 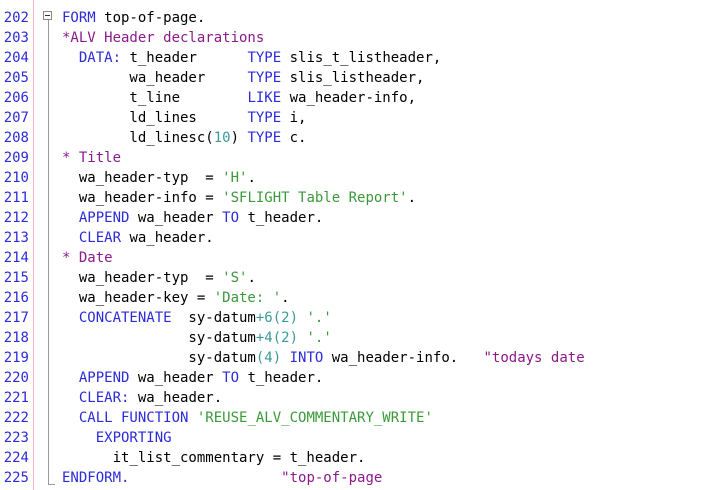 I want to click on line-number: 221, so click(x=16, y=398).